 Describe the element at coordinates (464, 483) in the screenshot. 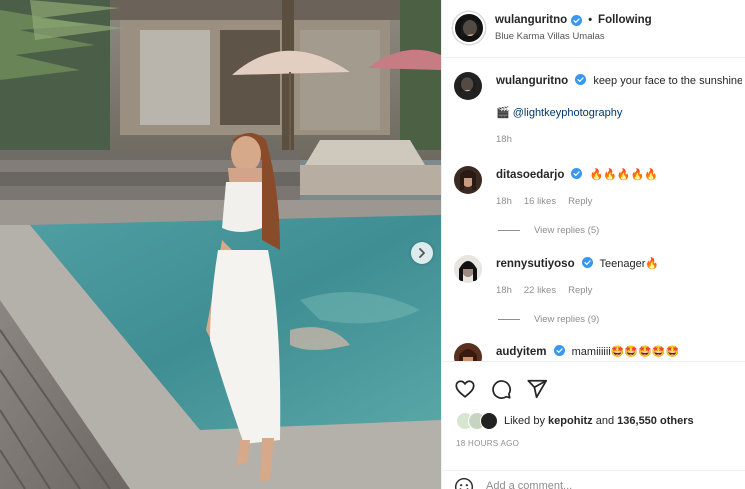

I see `smiley-icon` at that location.